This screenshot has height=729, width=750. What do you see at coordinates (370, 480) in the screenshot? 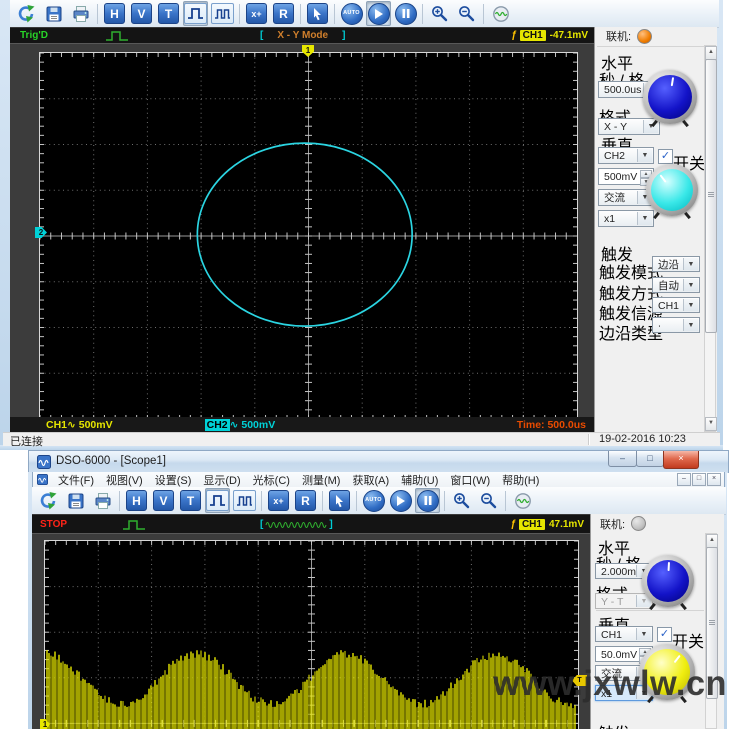
I see `menu-acquire: 获取(A)` at bounding box center [370, 480].